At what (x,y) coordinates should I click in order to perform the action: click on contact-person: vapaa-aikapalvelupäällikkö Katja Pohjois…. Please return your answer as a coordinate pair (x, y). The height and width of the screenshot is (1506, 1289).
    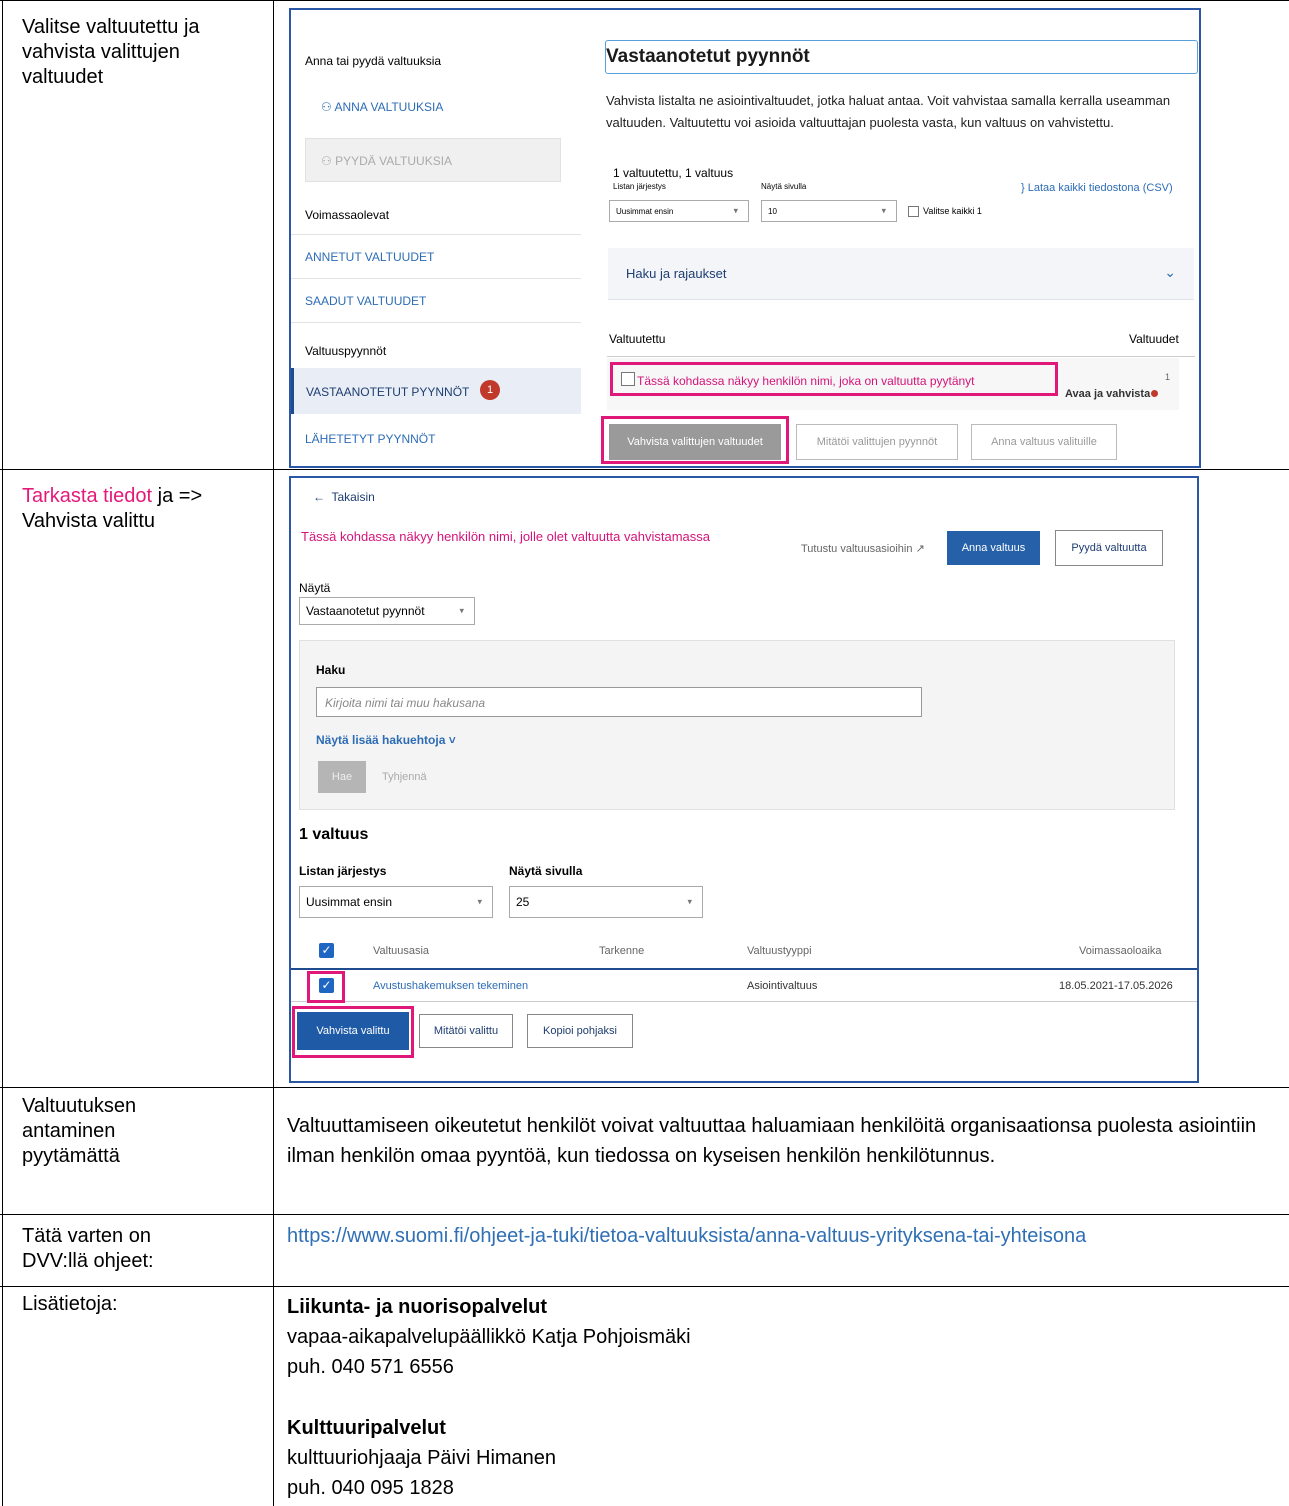
    Looking at the image, I should click on (489, 1337).